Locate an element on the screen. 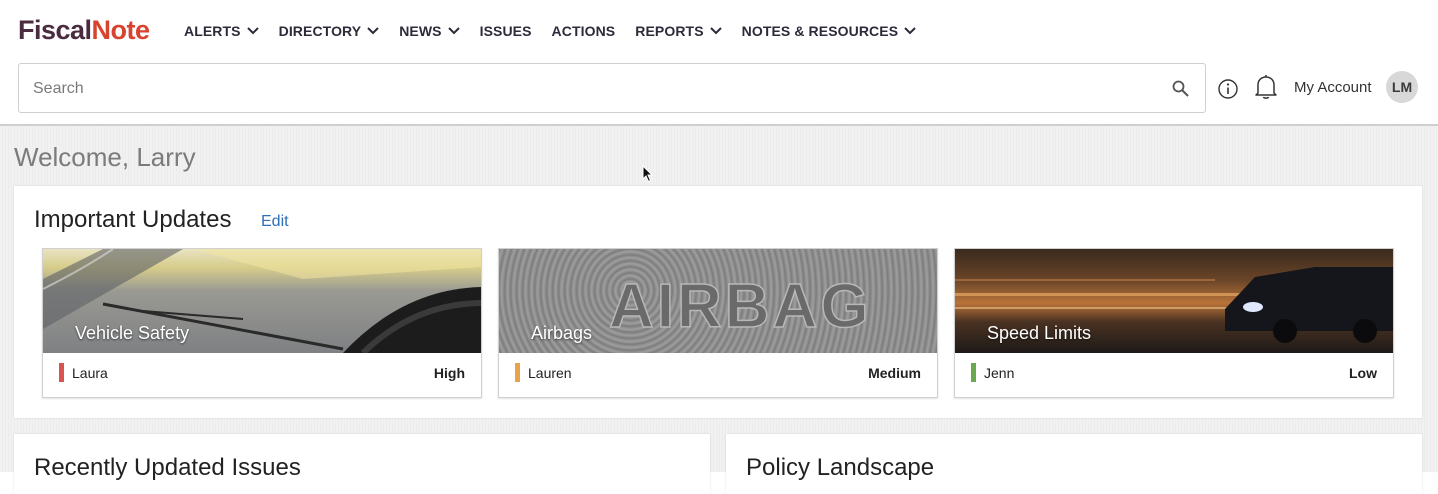 The width and height of the screenshot is (1438, 494). nav-actions-label: ACTIONS is located at coordinates (583, 31).